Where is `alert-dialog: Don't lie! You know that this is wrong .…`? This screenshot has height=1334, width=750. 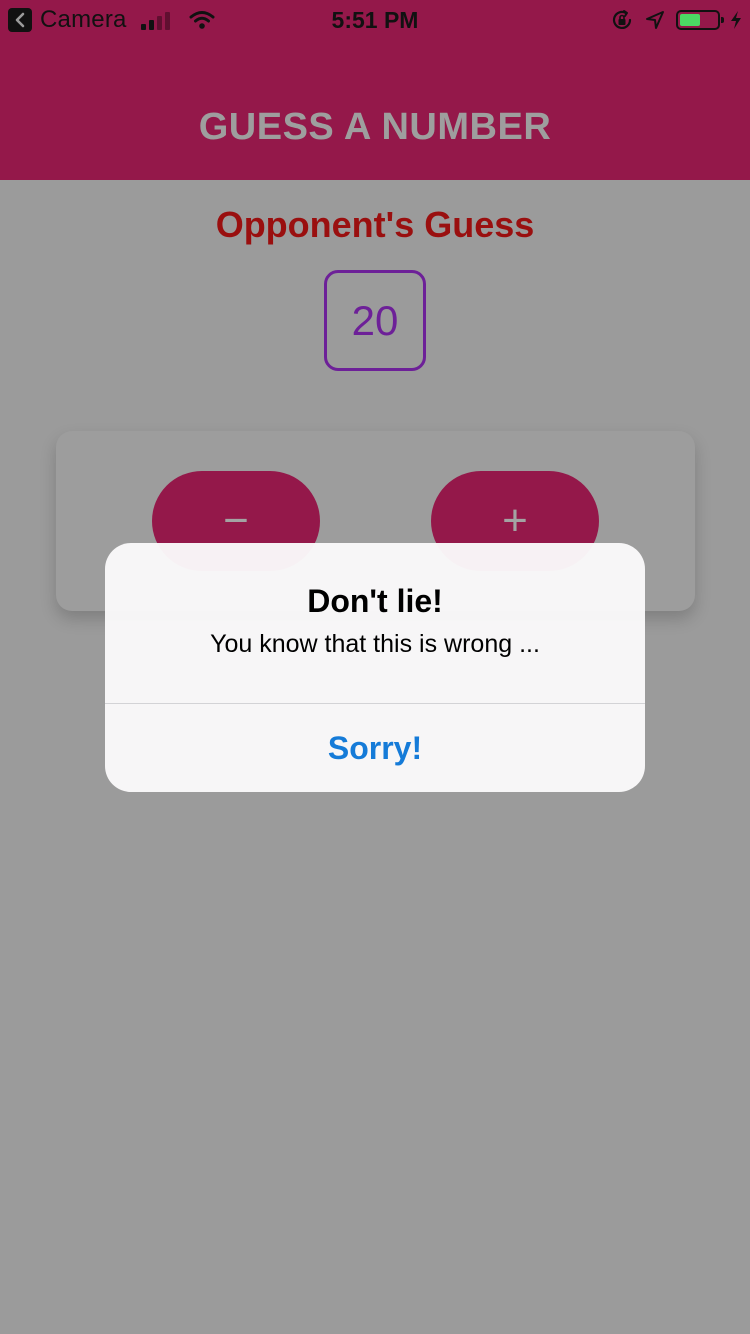 alert-dialog: Don't lie! You know that this is wrong .… is located at coordinates (375, 667).